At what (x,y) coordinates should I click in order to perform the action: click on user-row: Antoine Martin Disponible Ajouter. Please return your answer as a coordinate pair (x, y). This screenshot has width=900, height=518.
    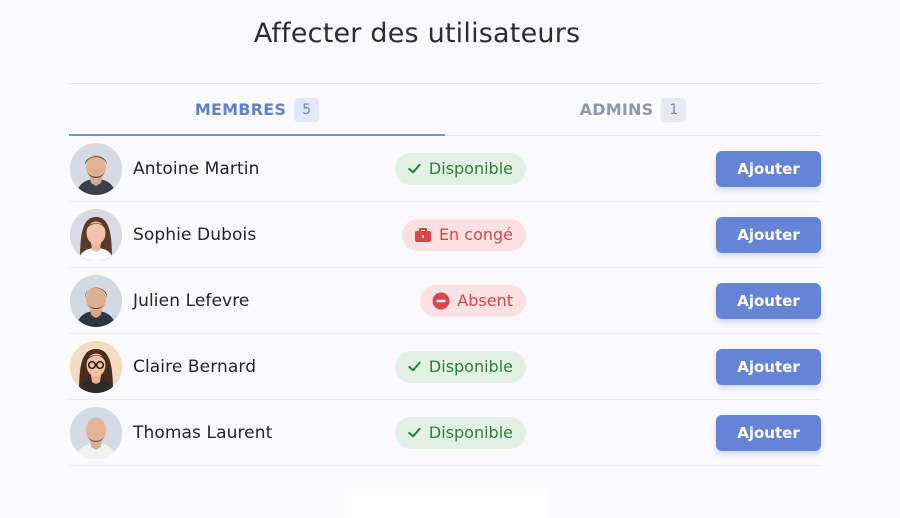
    Looking at the image, I should click on (445, 169).